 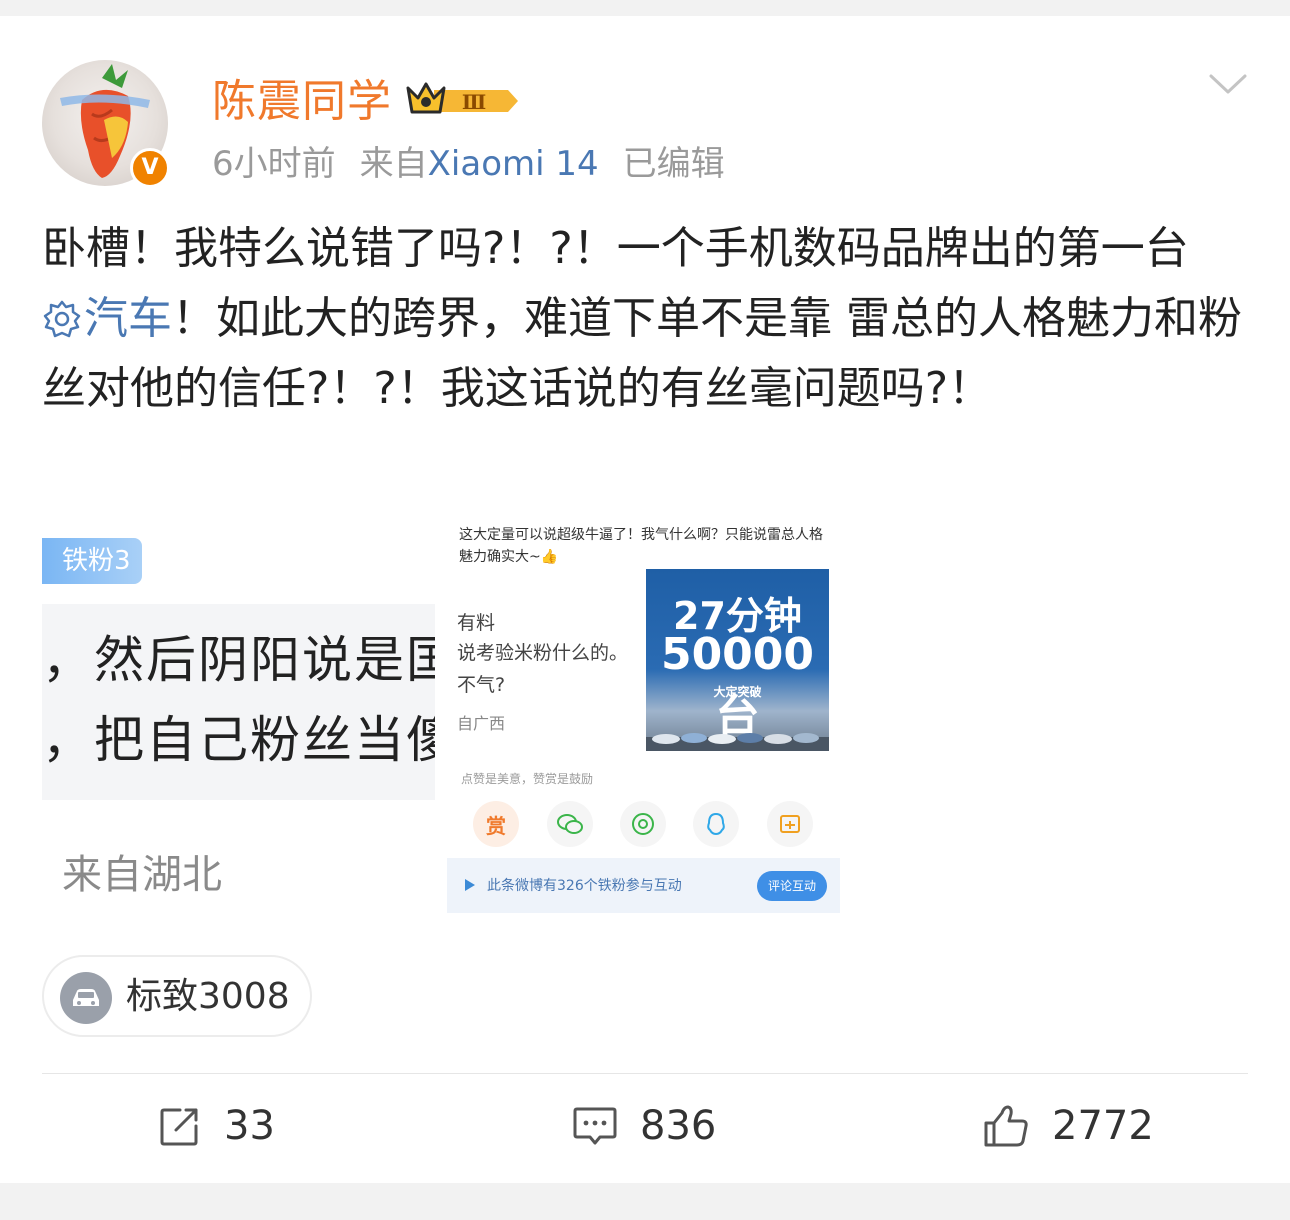 What do you see at coordinates (527, 779) in the screenshot?
I see `reward-hint: 点赞是美意，赞赏是鼓励` at bounding box center [527, 779].